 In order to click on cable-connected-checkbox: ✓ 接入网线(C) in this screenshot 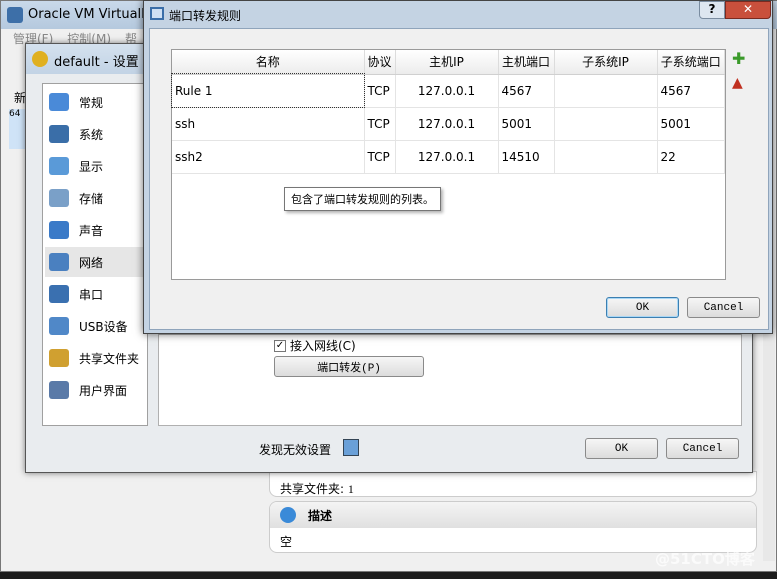, I will do `click(315, 345)`.